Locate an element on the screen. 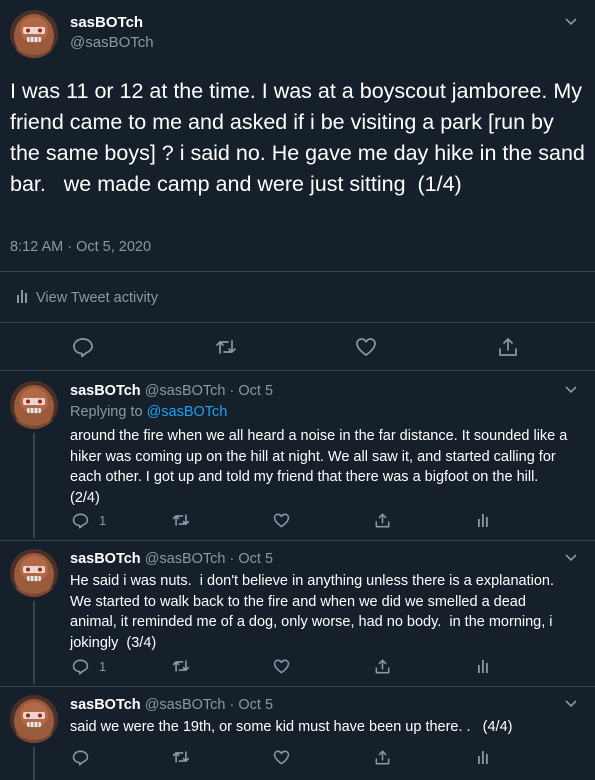 Image resolution: width=595 pixels, height=780 pixels. activity-label: View Tweet activity is located at coordinates (97, 298).